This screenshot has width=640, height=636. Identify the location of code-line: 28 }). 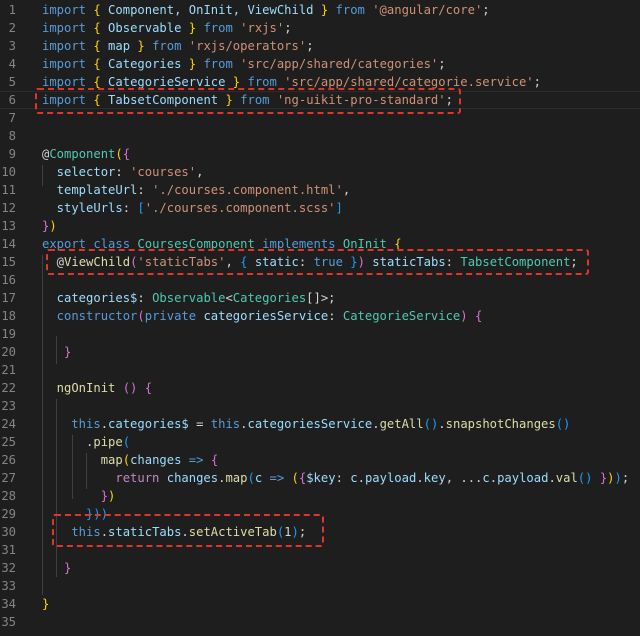
(320, 496).